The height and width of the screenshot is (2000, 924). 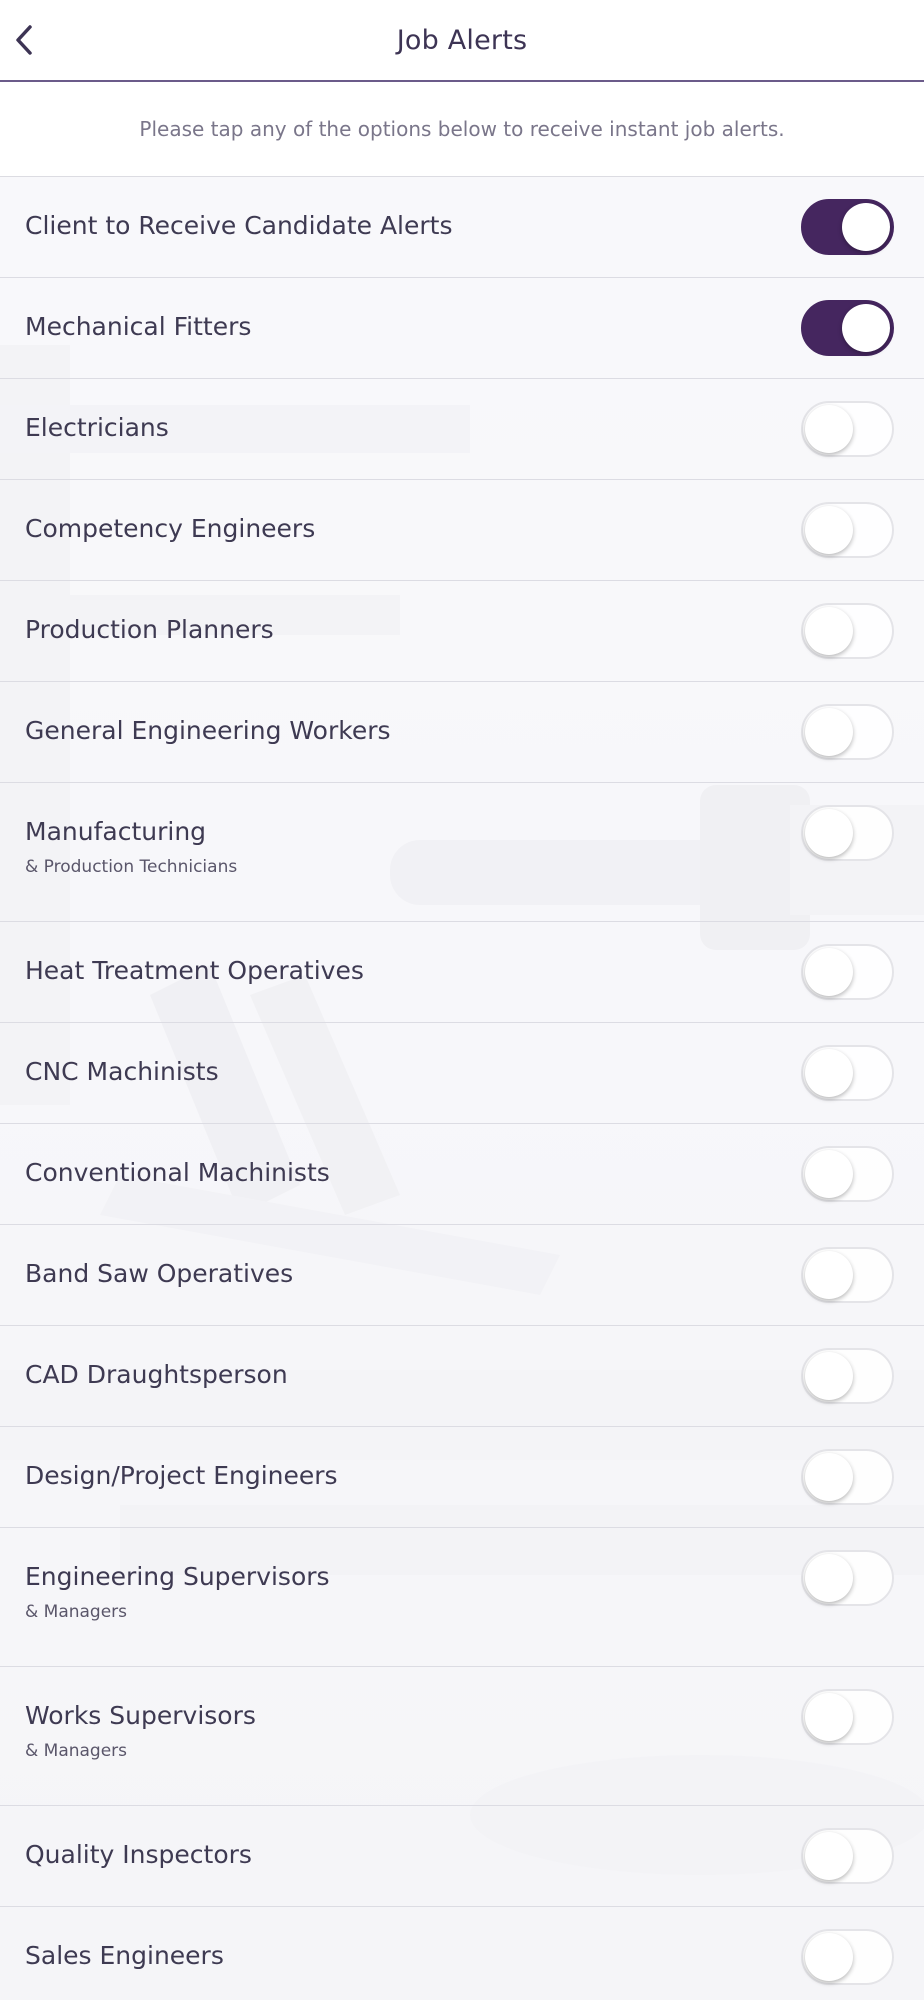 What do you see at coordinates (177, 1576) in the screenshot?
I see `alert-label: Engineering Supervisors` at bounding box center [177, 1576].